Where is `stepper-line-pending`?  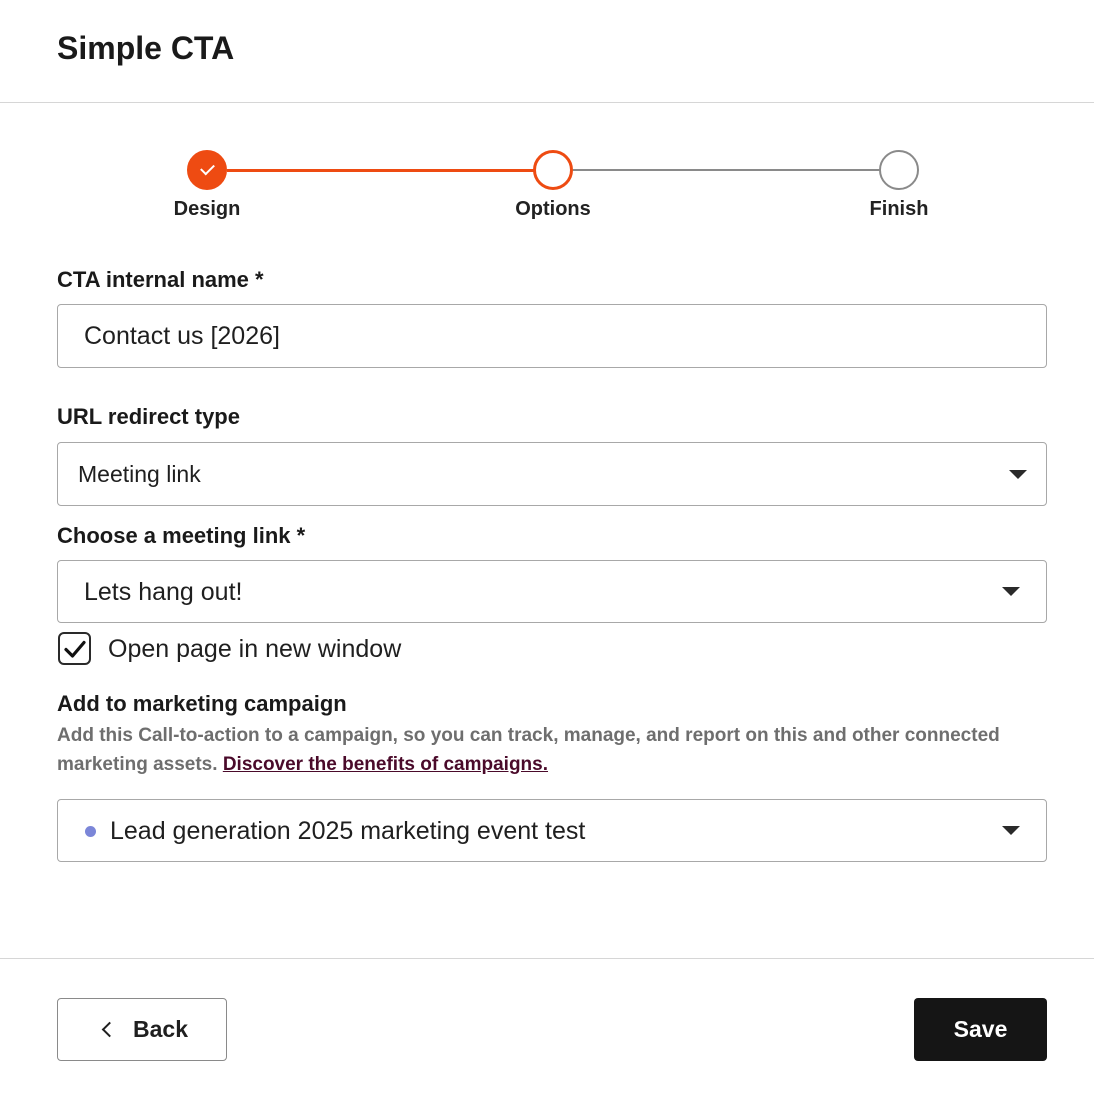 stepper-line-pending is located at coordinates (726, 170).